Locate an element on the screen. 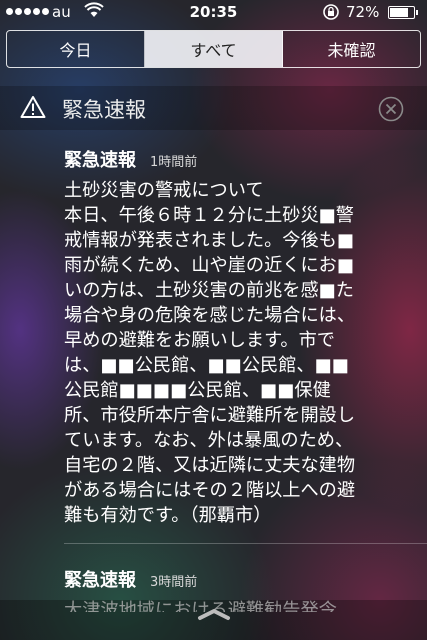 This screenshot has width=427, height=640. notification-time: 3時間前 is located at coordinates (174, 582).